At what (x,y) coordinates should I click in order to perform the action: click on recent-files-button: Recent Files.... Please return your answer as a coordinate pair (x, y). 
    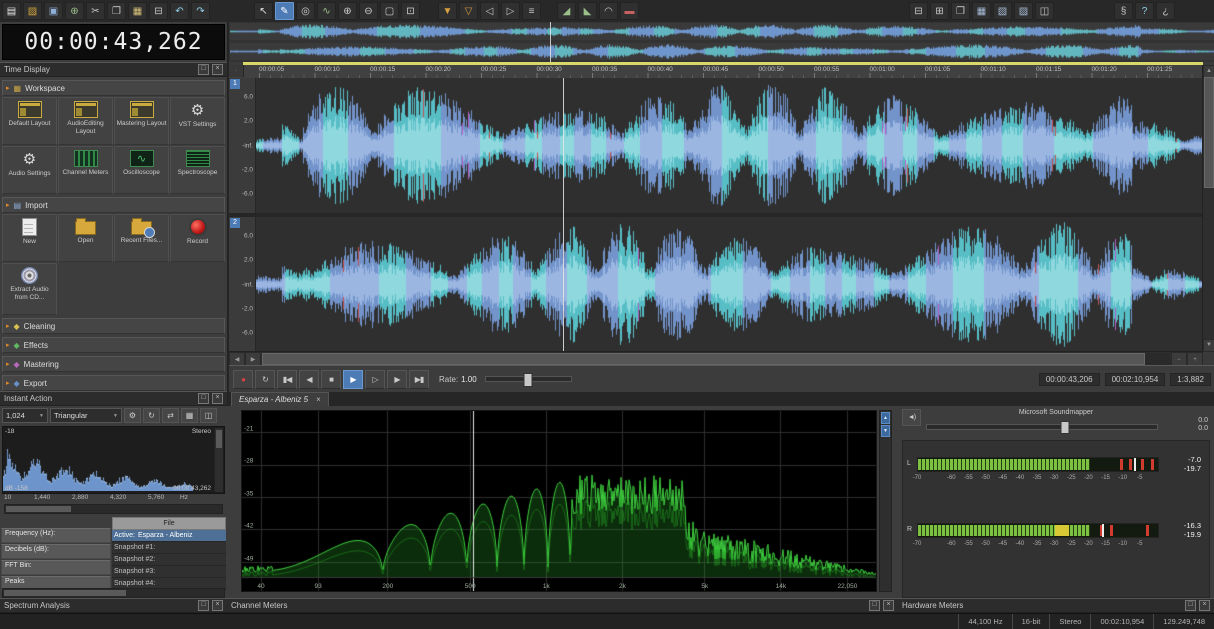
    Looking at the image, I should click on (141, 238).